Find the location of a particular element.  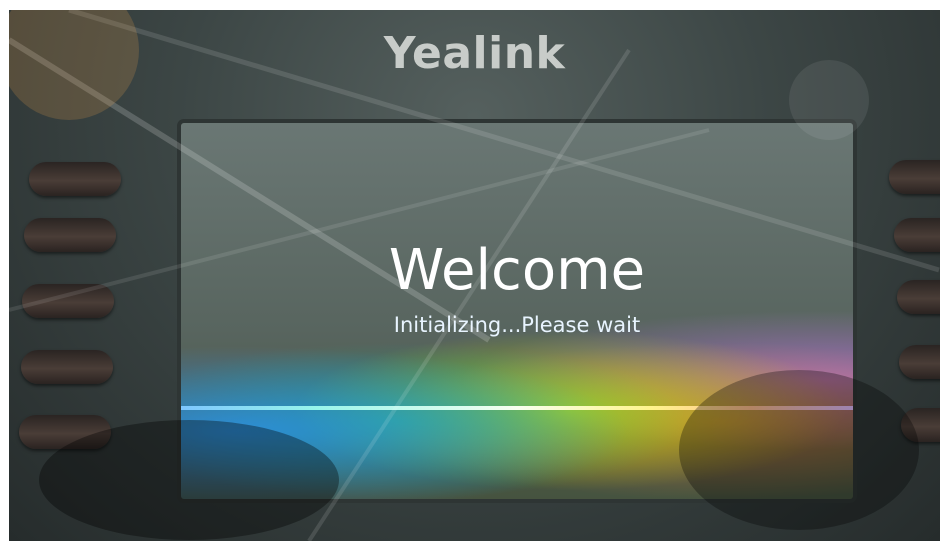

brand-logo: Yealink is located at coordinates (474, 53).